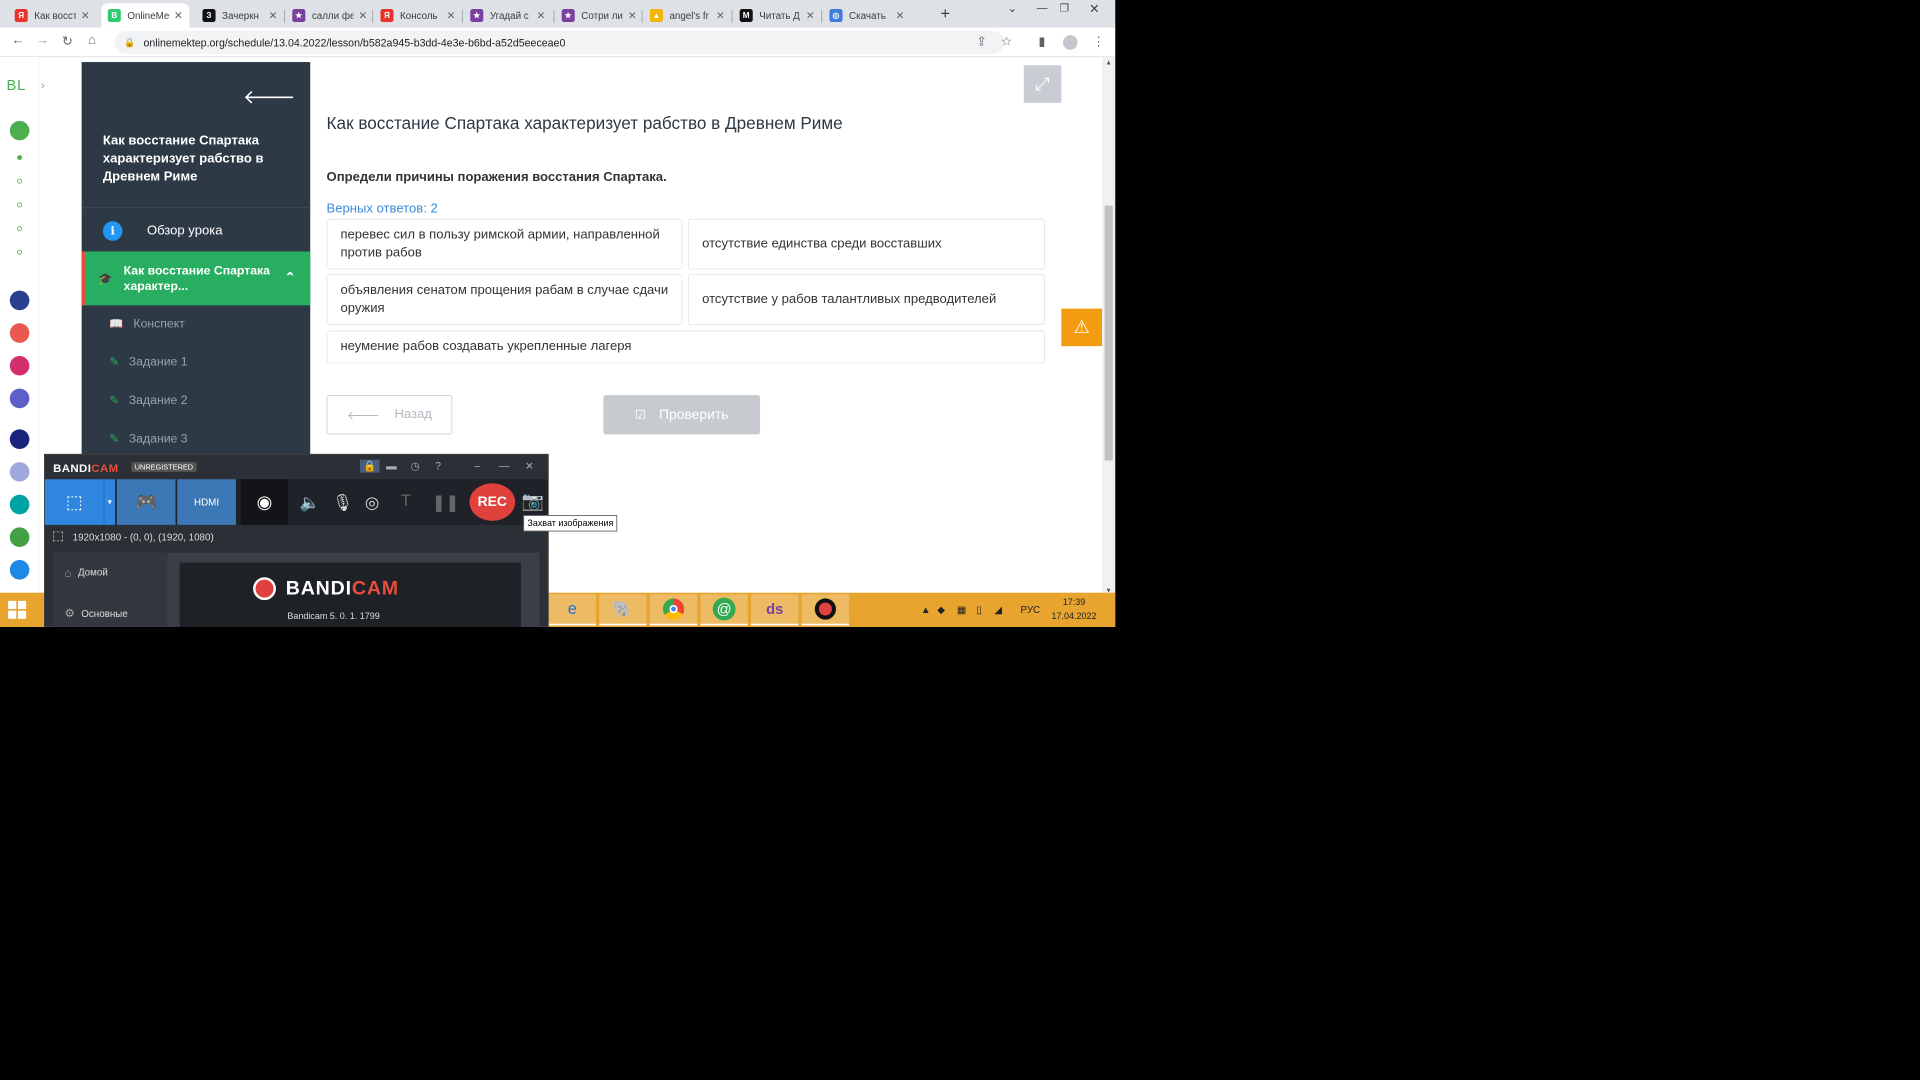 This screenshot has width=1920, height=1080. Describe the element at coordinates (1006, 41) in the screenshot. I see `bookmark-star-icon: ☆` at that location.